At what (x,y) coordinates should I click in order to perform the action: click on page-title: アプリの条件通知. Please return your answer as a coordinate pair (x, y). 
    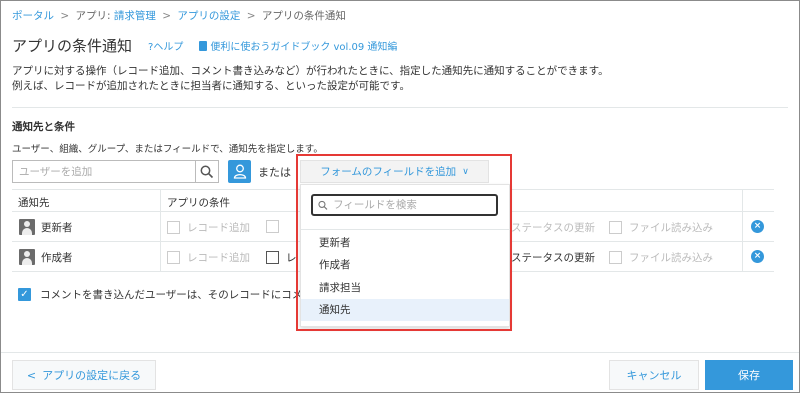
    Looking at the image, I should click on (72, 46).